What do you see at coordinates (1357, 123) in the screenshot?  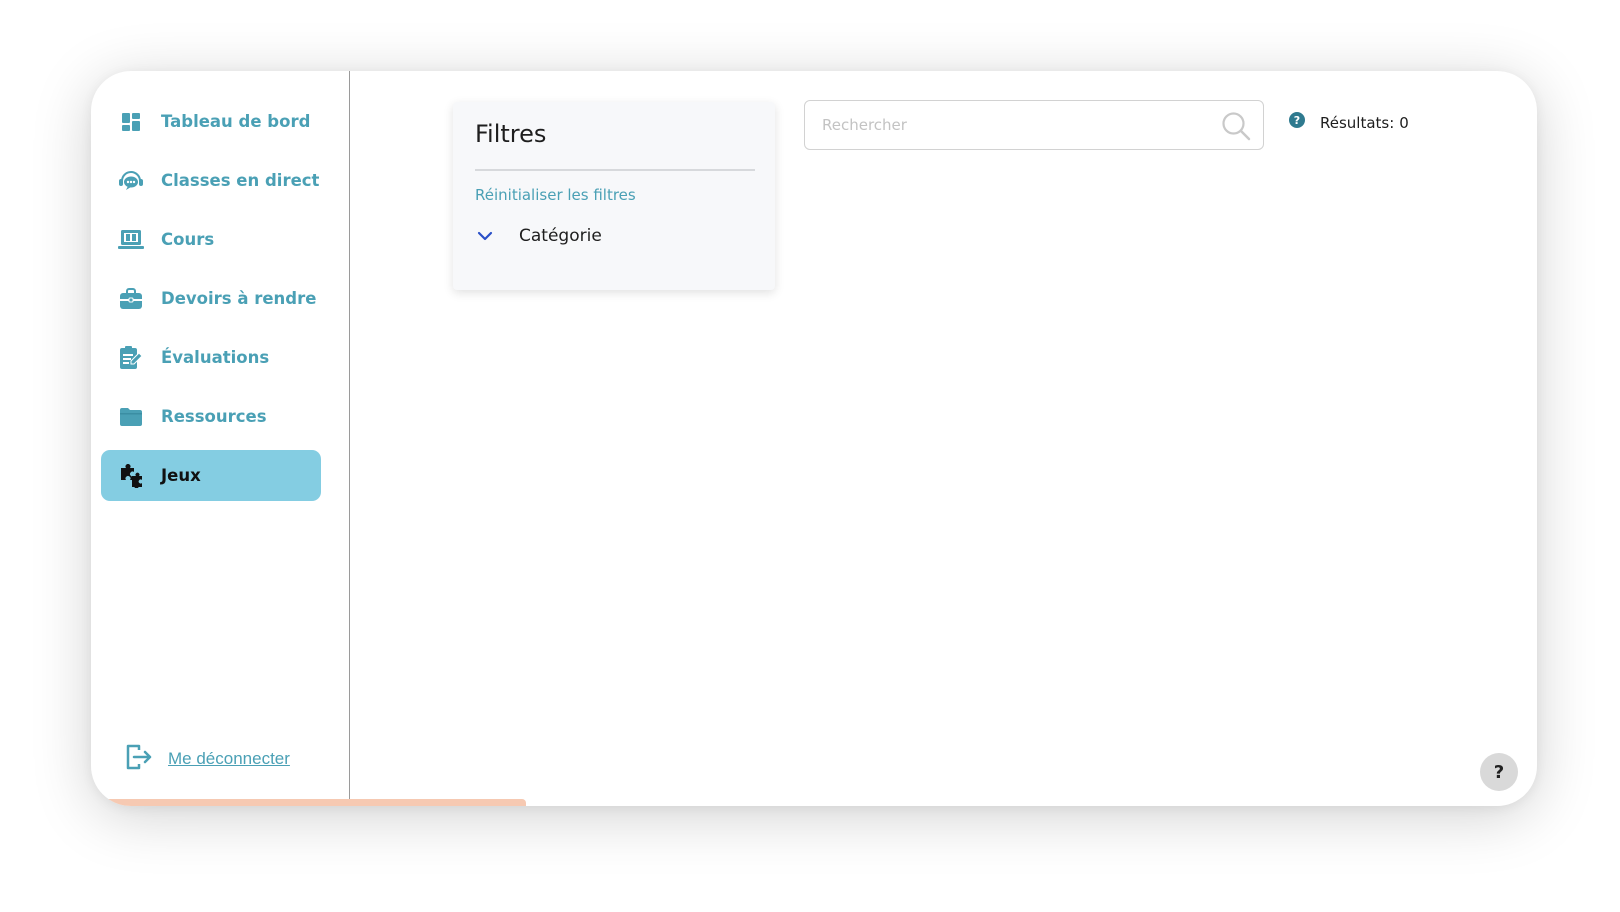 I see `results-label: Résultats:` at bounding box center [1357, 123].